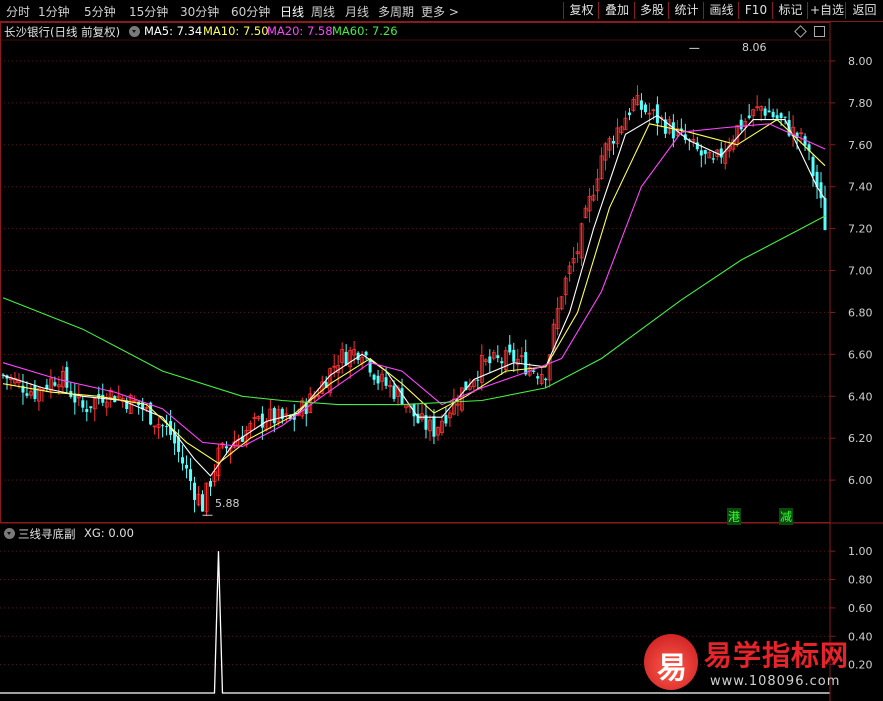 The width and height of the screenshot is (883, 701). I want to click on watermark: 易 易学指标网 www.108096.com, so click(758, 665).